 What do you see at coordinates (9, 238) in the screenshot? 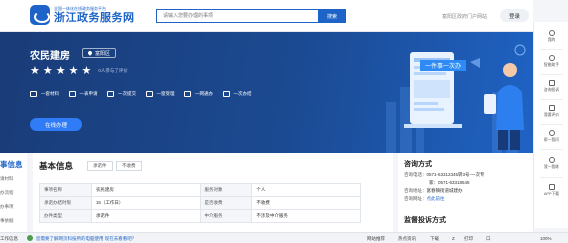
I see `status-left-label: 工作信息` at bounding box center [9, 238].